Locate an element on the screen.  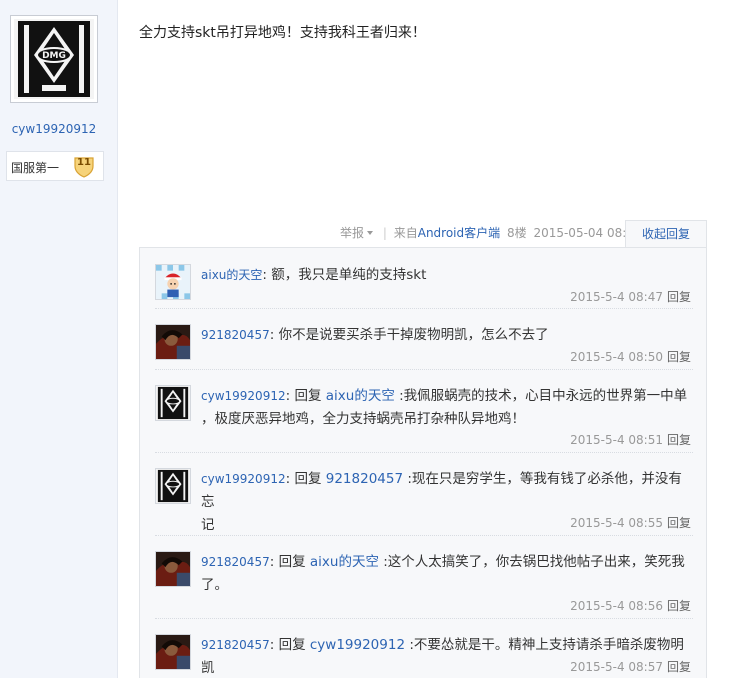
pokemon-trainer-avatar-icon is located at coordinates (173, 282).